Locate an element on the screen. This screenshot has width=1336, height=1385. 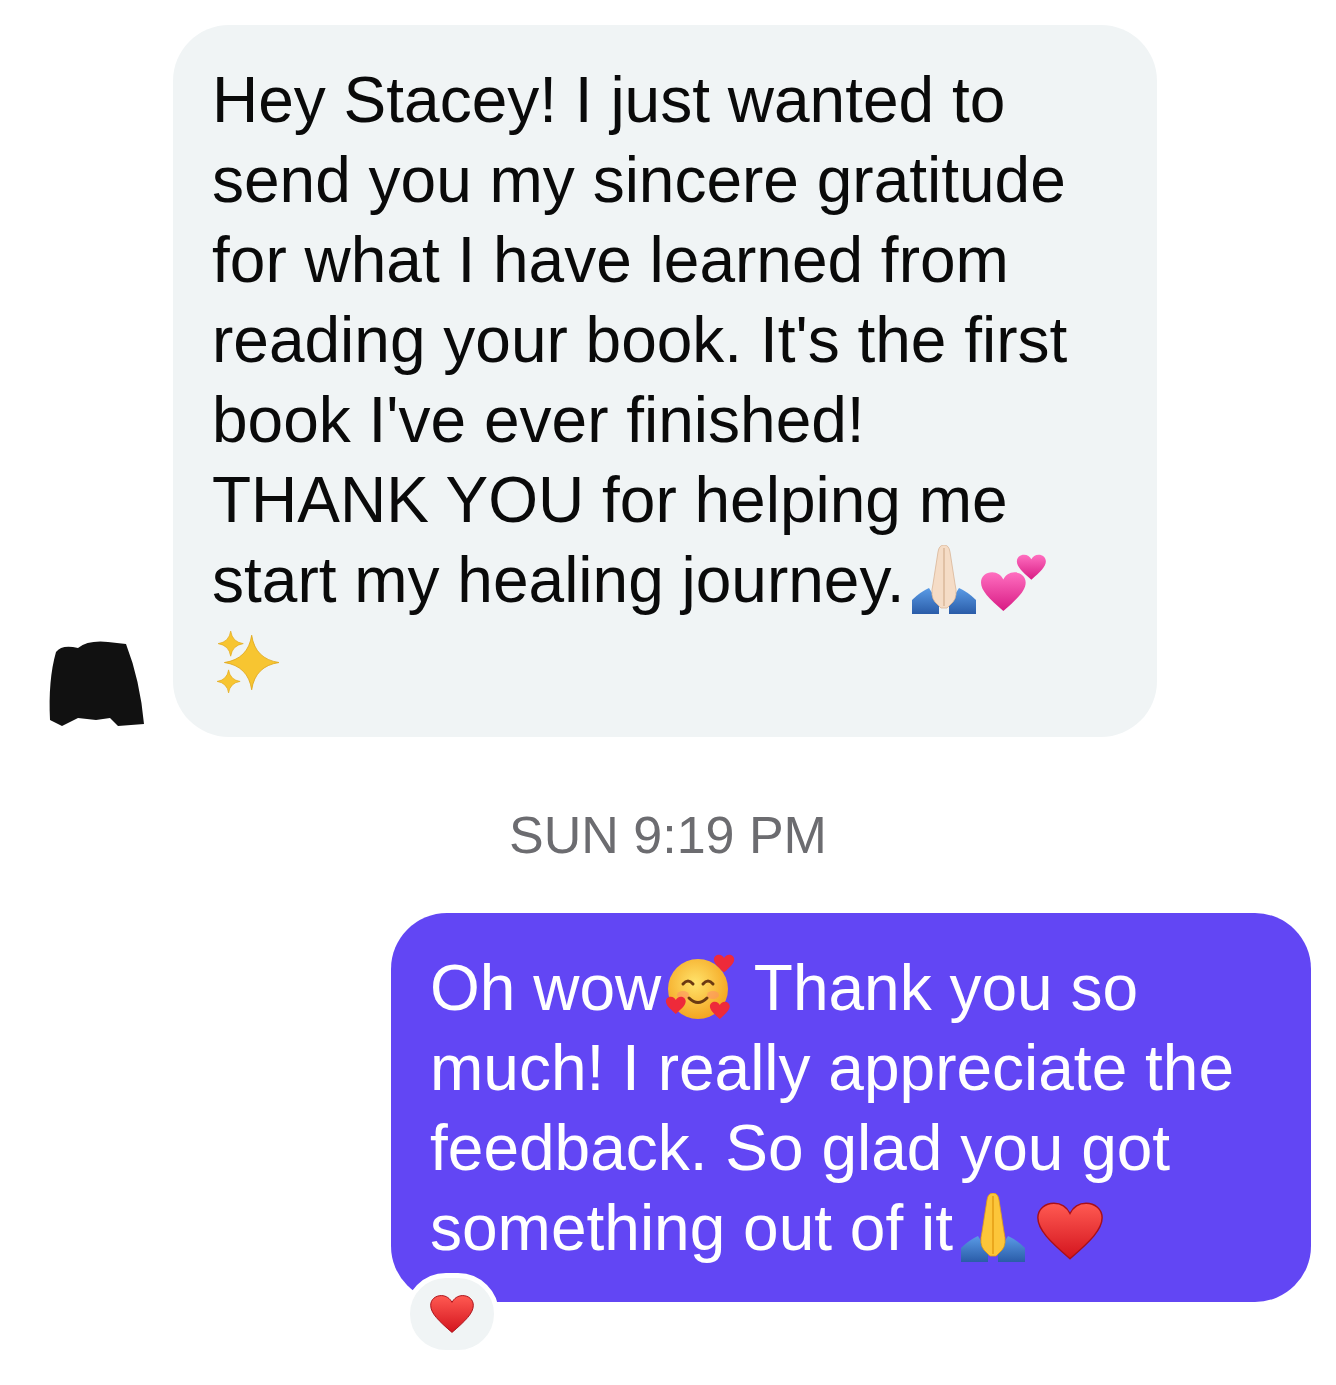
timestamp: SUN 9:19 PM is located at coordinates (668, 835).